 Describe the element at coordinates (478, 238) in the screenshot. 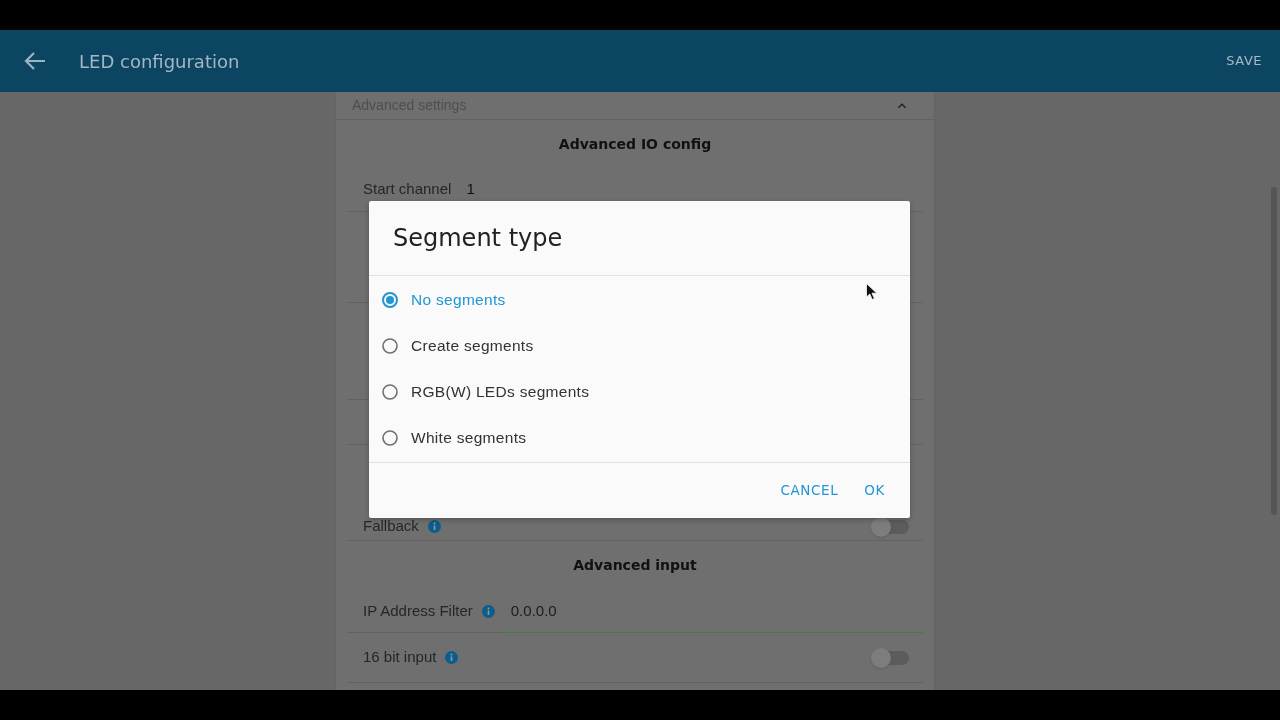

I see `dialog-title: Segment type` at that location.